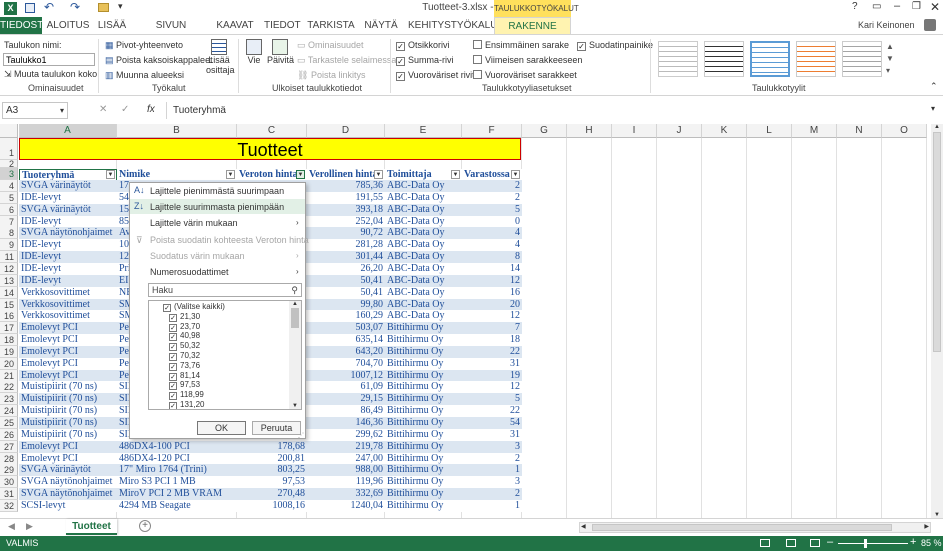  Describe the element at coordinates (9, 174) in the screenshot. I see `row-header: 3` at that location.